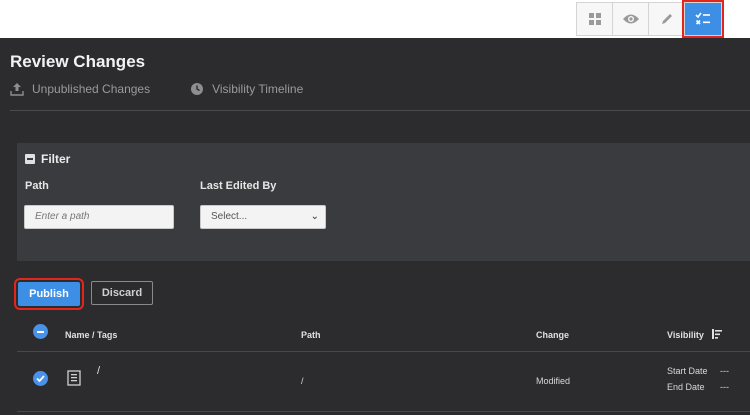 The height and width of the screenshot is (415, 750). Describe the element at coordinates (37, 186) in the screenshot. I see `path-label: Path` at that location.